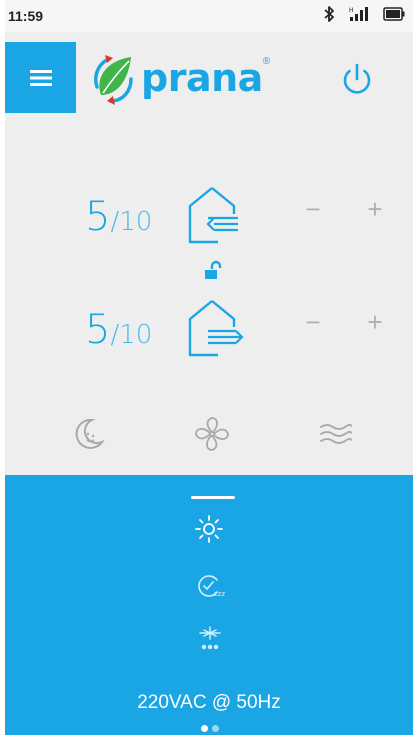 The width and height of the screenshot is (416, 735). I want to click on menu-button, so click(40, 77).